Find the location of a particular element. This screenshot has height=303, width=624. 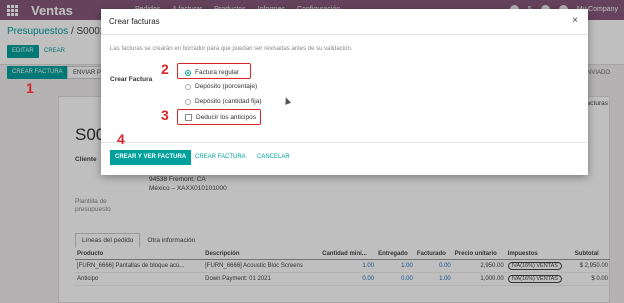

step-1-marker: 1 is located at coordinates (30, 88).